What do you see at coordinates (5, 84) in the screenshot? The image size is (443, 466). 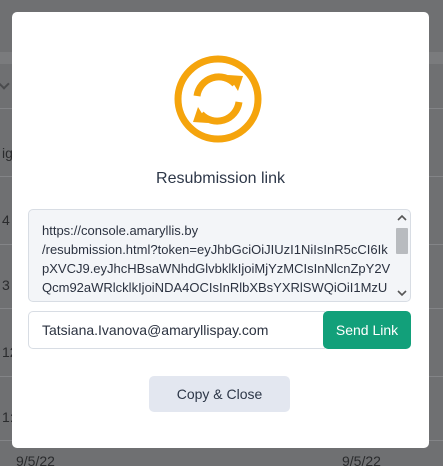 I see `chevron-down-icon` at bounding box center [5, 84].